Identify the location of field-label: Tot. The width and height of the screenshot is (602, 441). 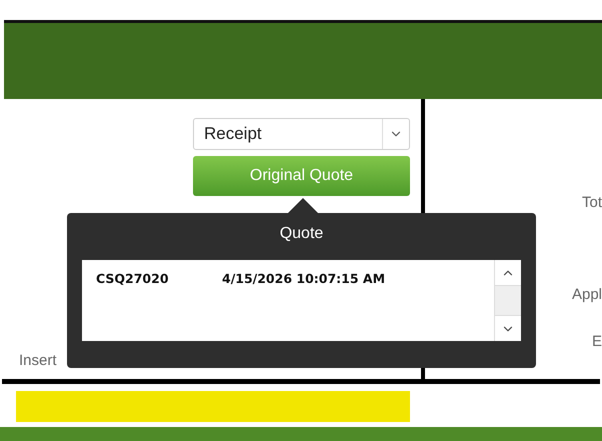
(592, 202).